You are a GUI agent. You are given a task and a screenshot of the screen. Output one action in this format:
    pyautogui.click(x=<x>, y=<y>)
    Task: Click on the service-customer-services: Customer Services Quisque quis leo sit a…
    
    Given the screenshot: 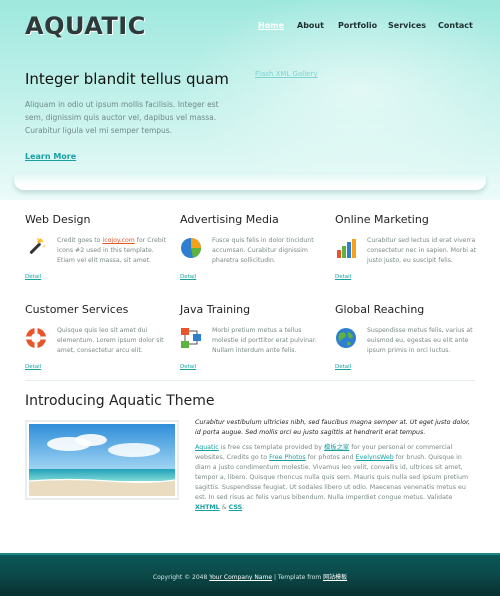 What is the action you would take?
    pyautogui.click(x=100, y=338)
    